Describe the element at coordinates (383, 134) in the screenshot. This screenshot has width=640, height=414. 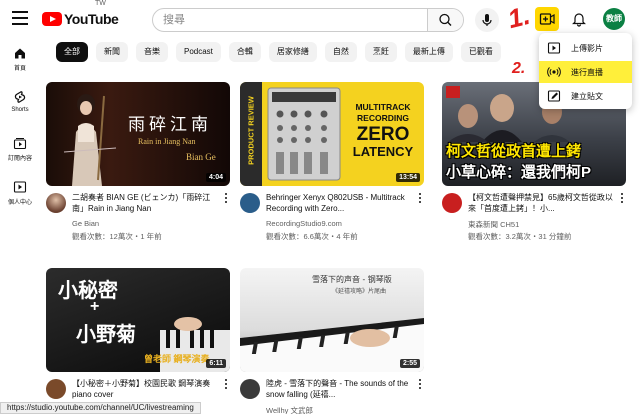
I see `thumbnail-text-line: ZERO` at that location.